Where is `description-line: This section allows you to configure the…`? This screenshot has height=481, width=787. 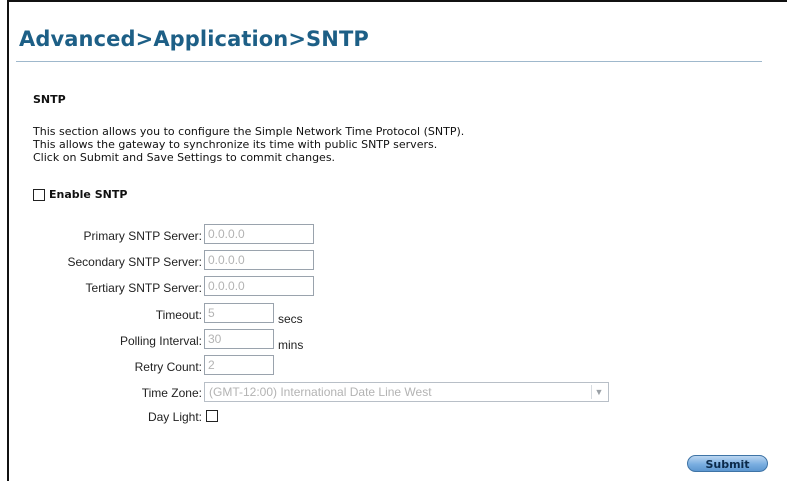 description-line: This section allows you to configure the… is located at coordinates (249, 131).